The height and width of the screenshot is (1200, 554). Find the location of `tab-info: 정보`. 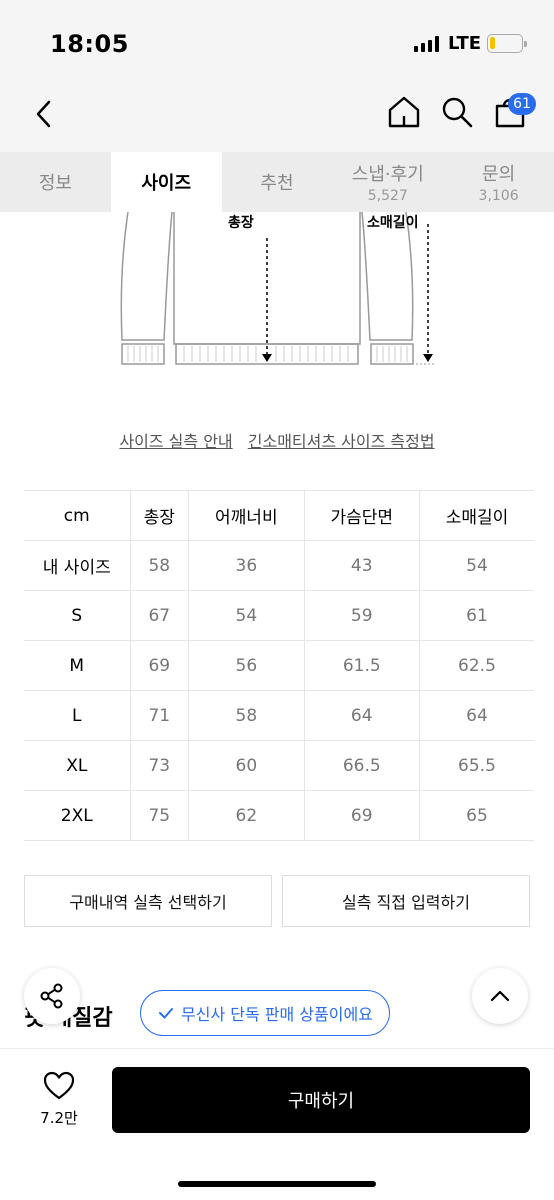

tab-info: 정보 is located at coordinates (55, 182).